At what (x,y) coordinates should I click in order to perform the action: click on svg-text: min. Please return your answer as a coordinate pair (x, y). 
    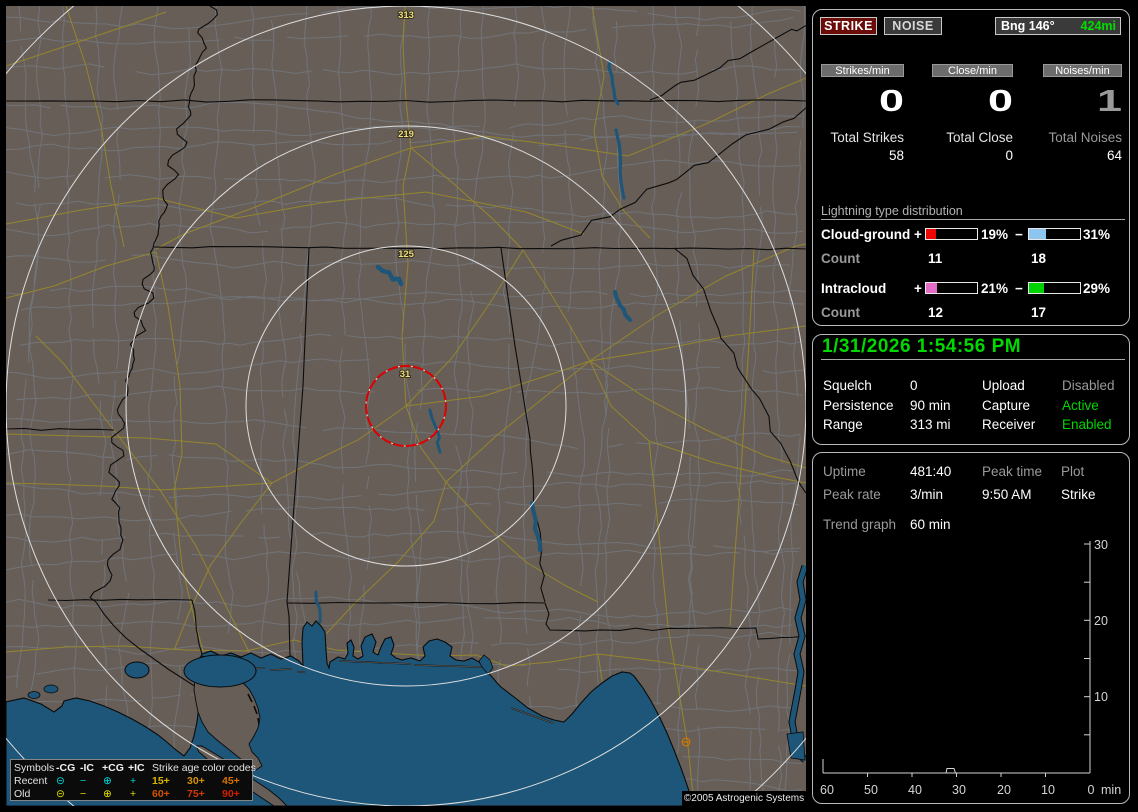
    Looking at the image, I should click on (1111, 790).